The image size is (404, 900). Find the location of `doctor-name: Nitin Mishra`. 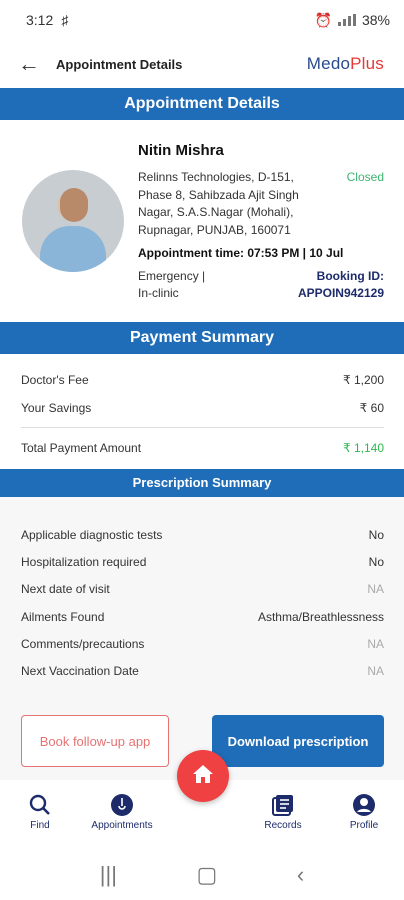

doctor-name: Nitin Mishra is located at coordinates (181, 150).